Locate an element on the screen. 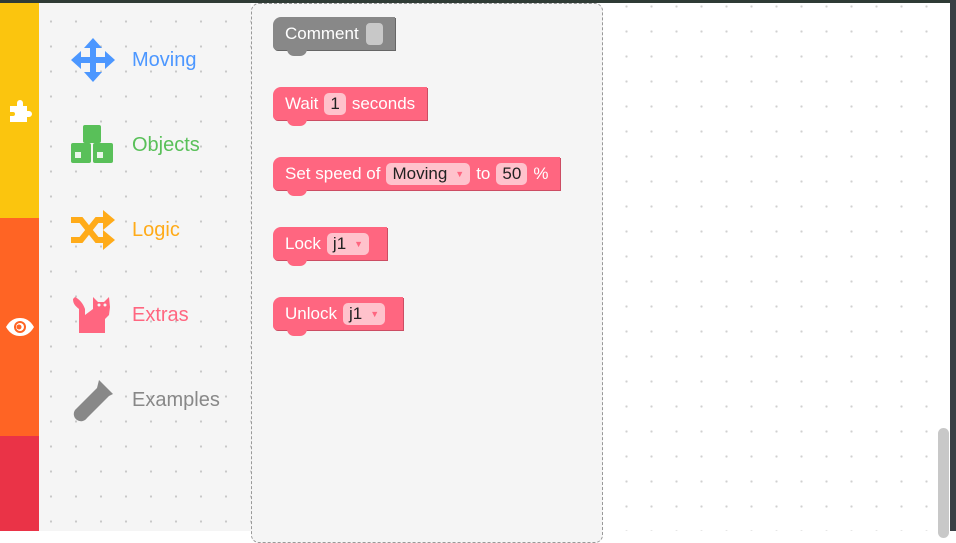 The image size is (956, 543). comment-block: Comment is located at coordinates (334, 36).